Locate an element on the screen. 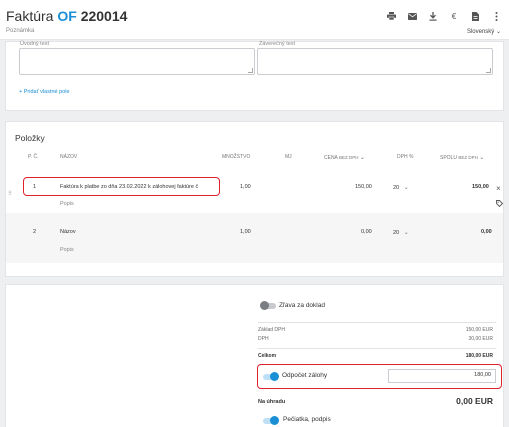 This screenshot has height=427, width=509. intro-text-field is located at coordinates (137, 61).